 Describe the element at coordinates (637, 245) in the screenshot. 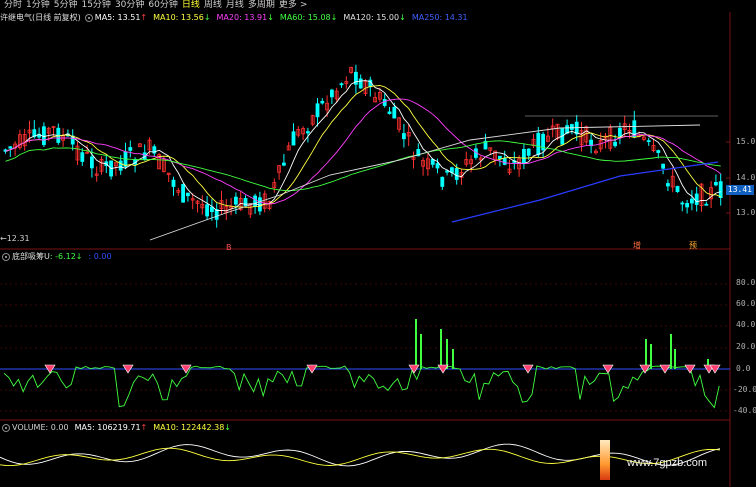

I see `signal-label: 增` at that location.